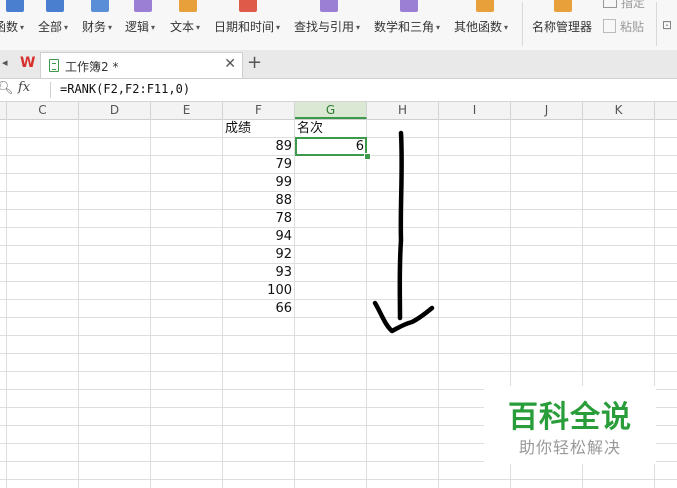  I want to click on cell-f1-score-header: 成绩, so click(260, 129).